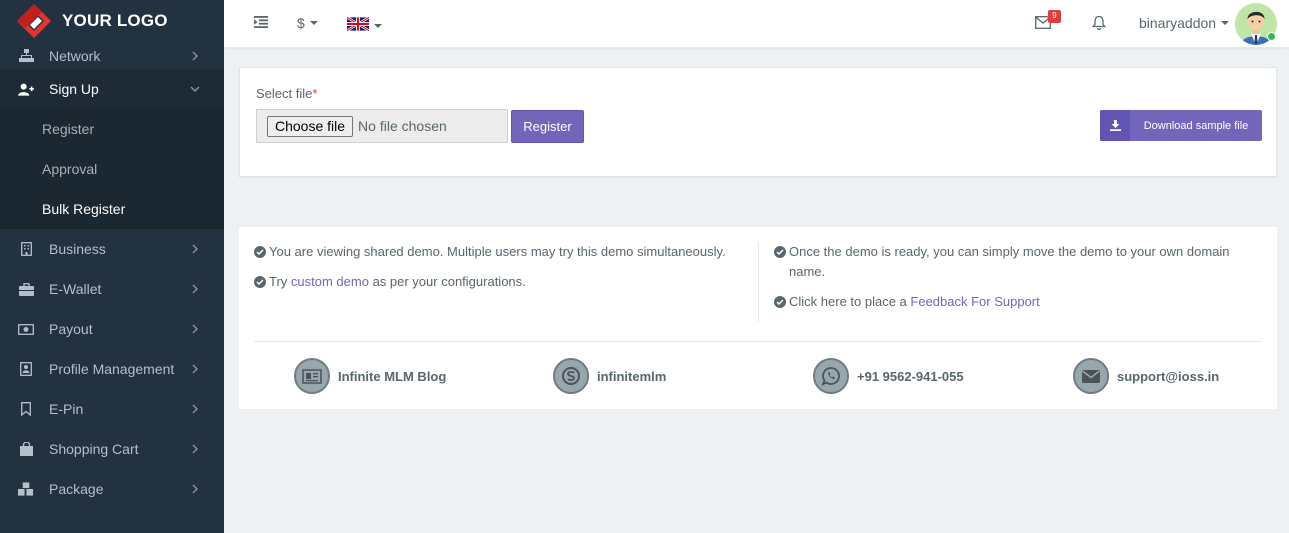  What do you see at coordinates (112, 21) in the screenshot?
I see `logo: YOUR LOGO` at bounding box center [112, 21].